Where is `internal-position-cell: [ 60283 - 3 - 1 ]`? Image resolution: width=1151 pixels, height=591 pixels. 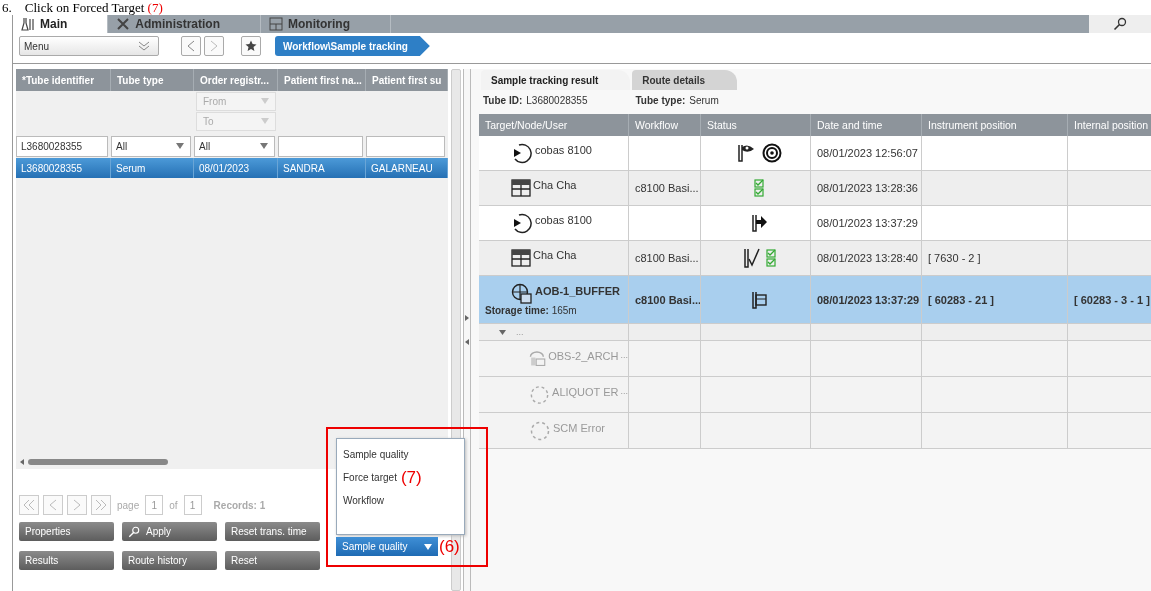
internal-position-cell: [ 60283 - 3 - 1 ] is located at coordinates (1112, 299).